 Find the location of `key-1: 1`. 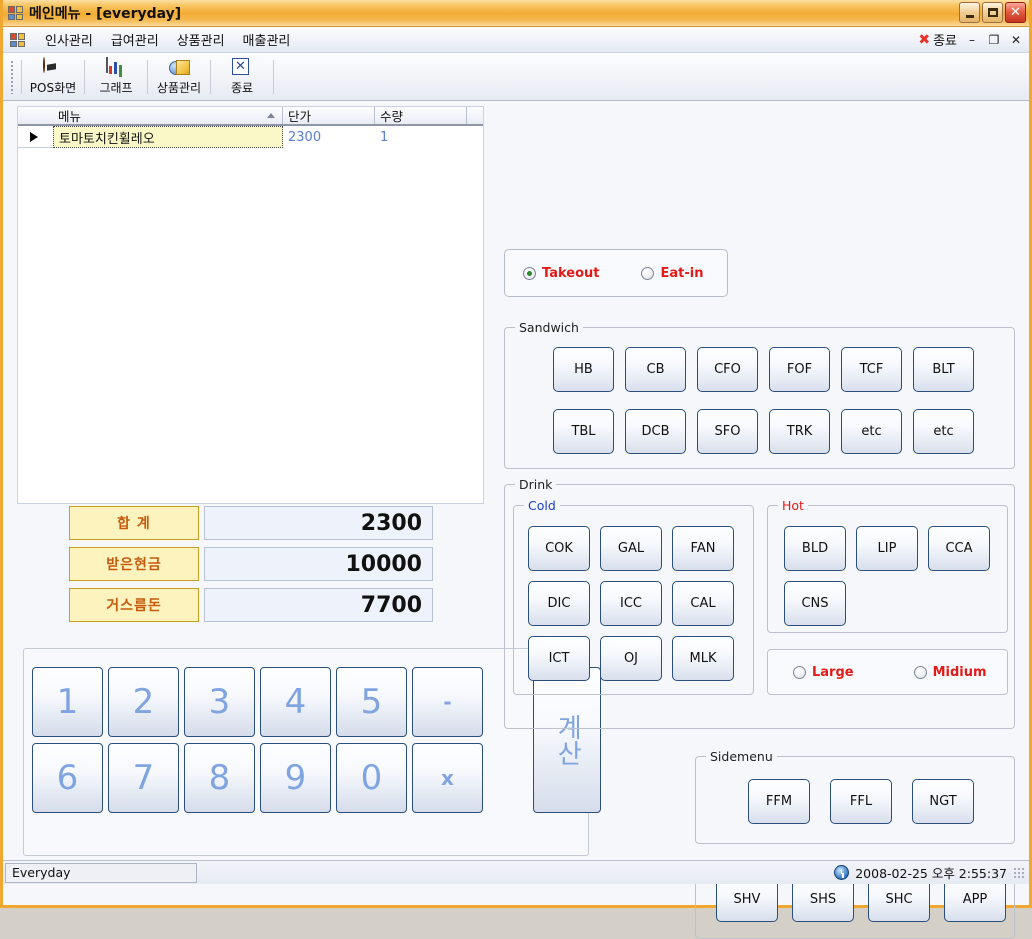

key-1: 1 is located at coordinates (67, 702).